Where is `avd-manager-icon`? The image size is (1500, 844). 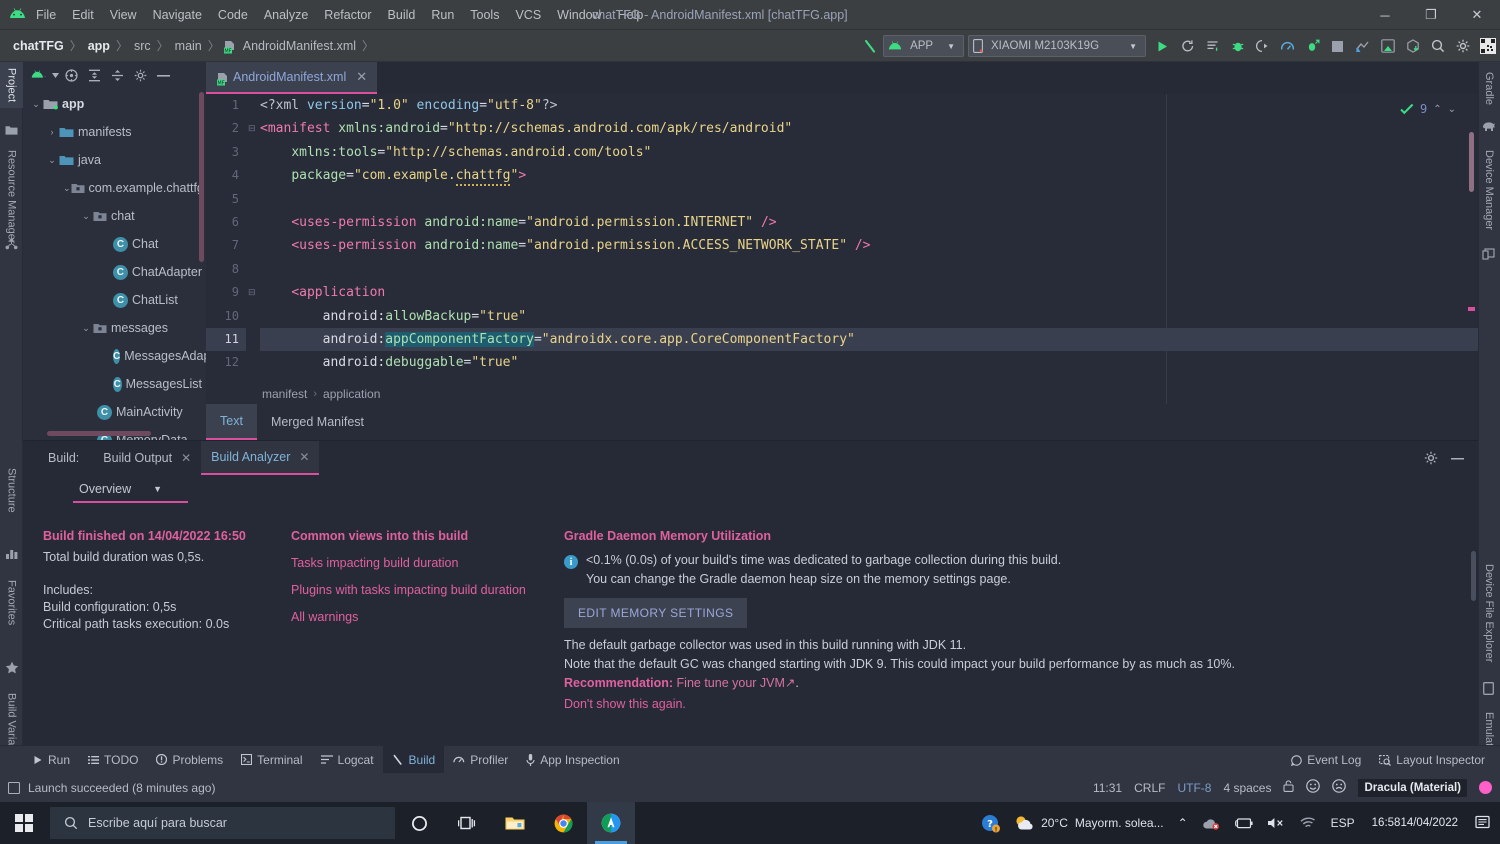
avd-manager-icon is located at coordinates (1362, 46).